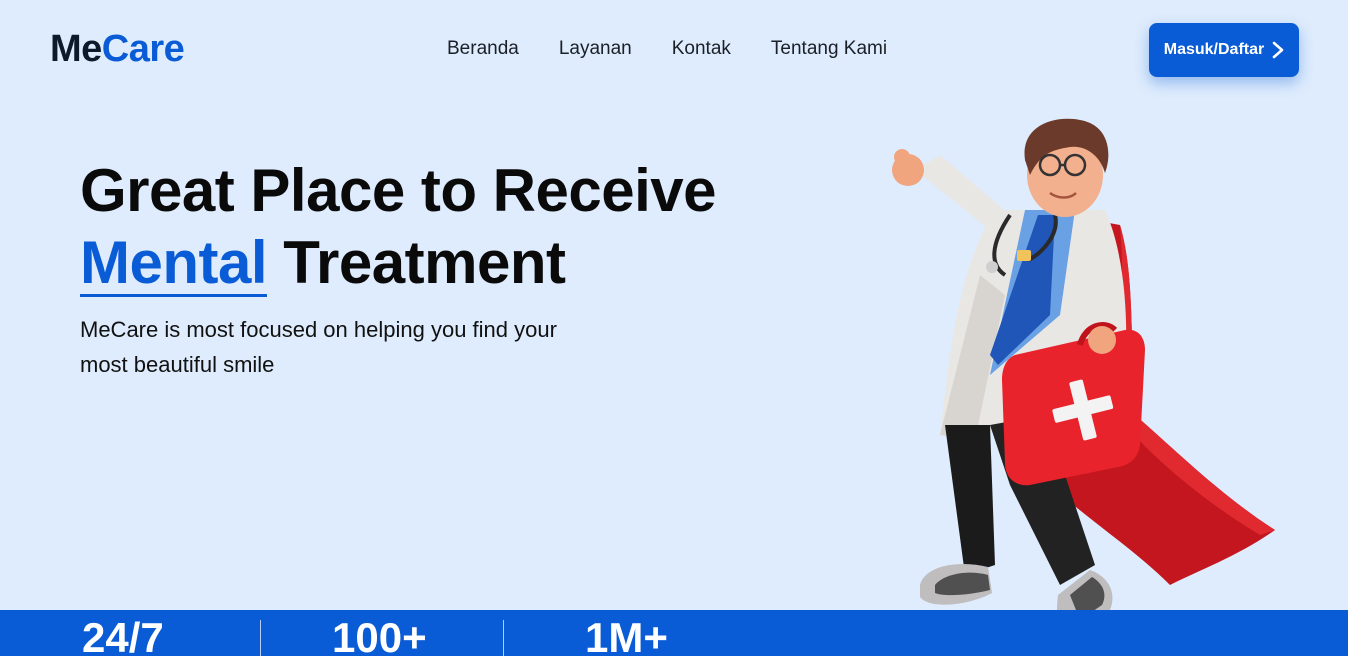  Describe the element at coordinates (595, 49) in the screenshot. I see `nav-item-layanan: Layanan` at that location.